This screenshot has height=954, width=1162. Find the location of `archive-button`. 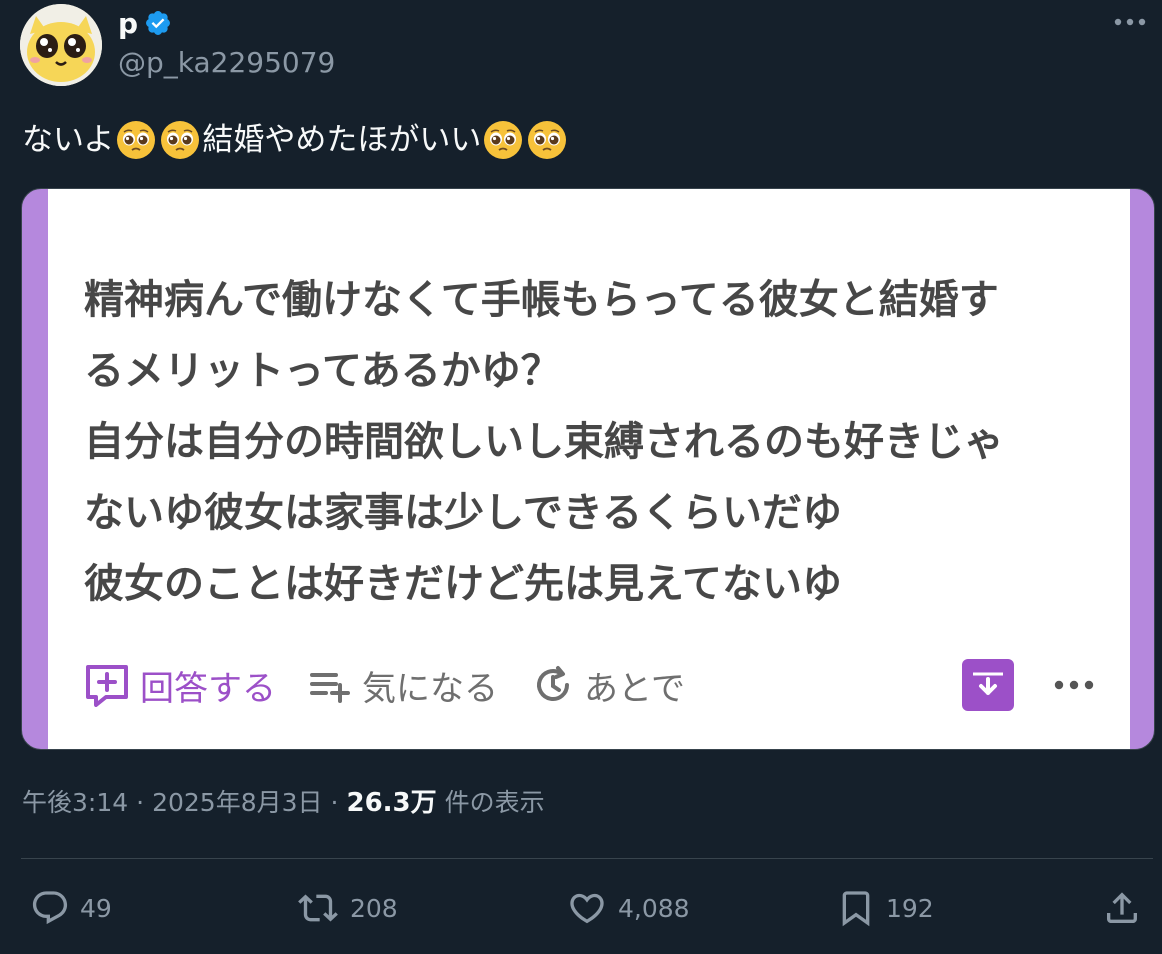

archive-button is located at coordinates (988, 685).